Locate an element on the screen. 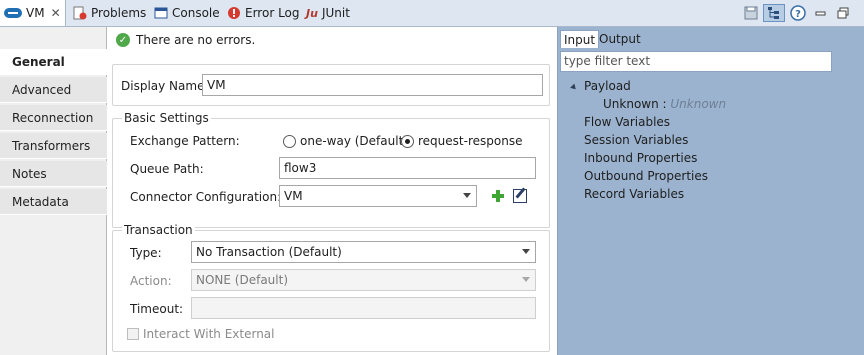 The height and width of the screenshot is (355, 864). basic-settings-title: Basic Settings is located at coordinates (166, 118).